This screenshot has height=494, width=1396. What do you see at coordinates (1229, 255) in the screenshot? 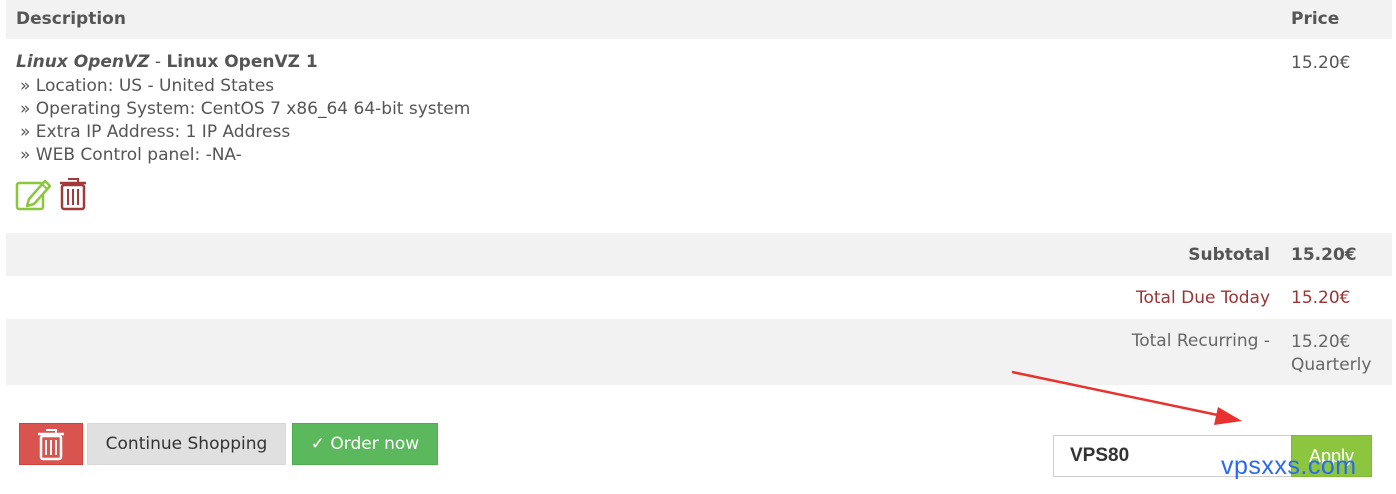
I see `subtotal-label: Subtotal` at bounding box center [1229, 255].